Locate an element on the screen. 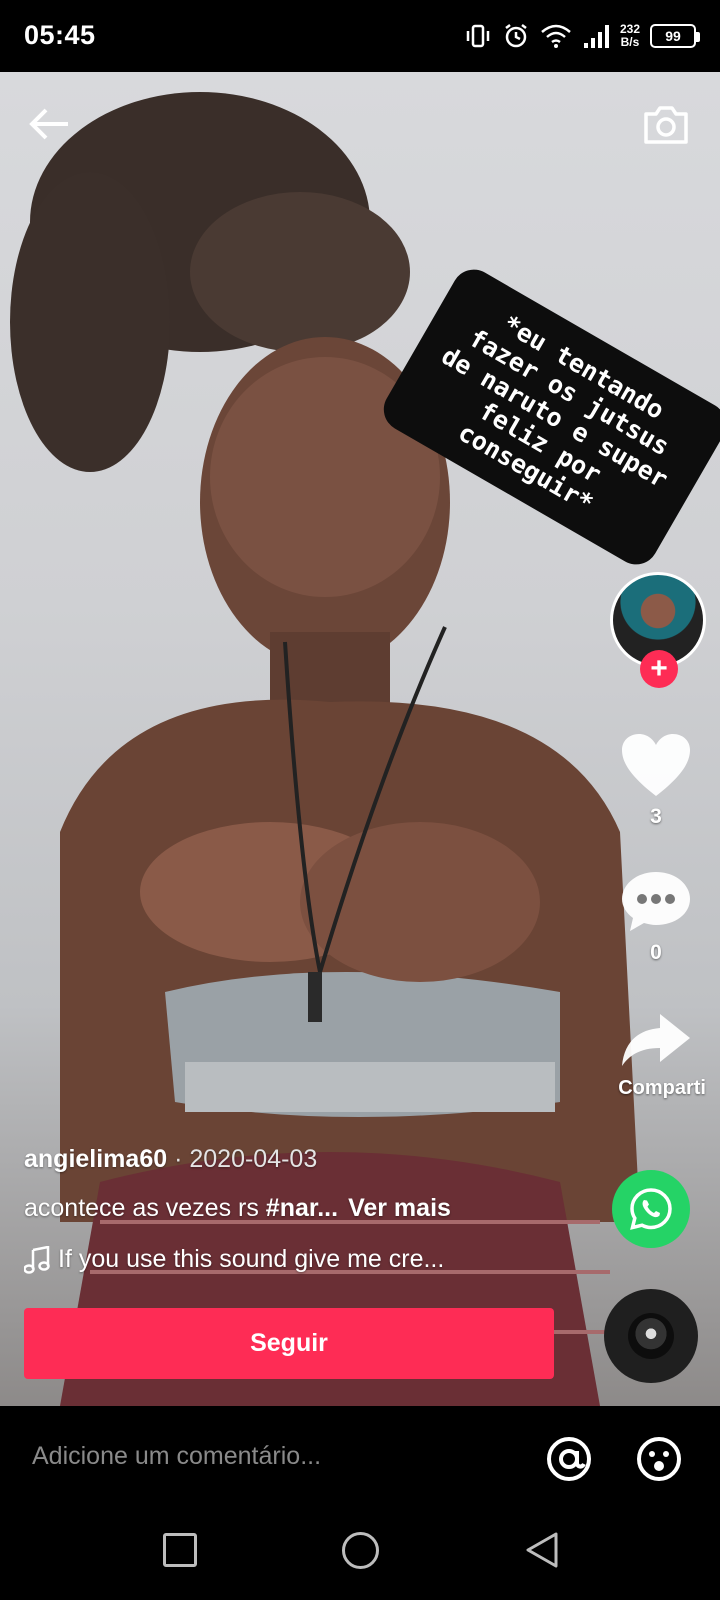 The image size is (720, 1600). see-more-link: Ver mais is located at coordinates (399, 1208).